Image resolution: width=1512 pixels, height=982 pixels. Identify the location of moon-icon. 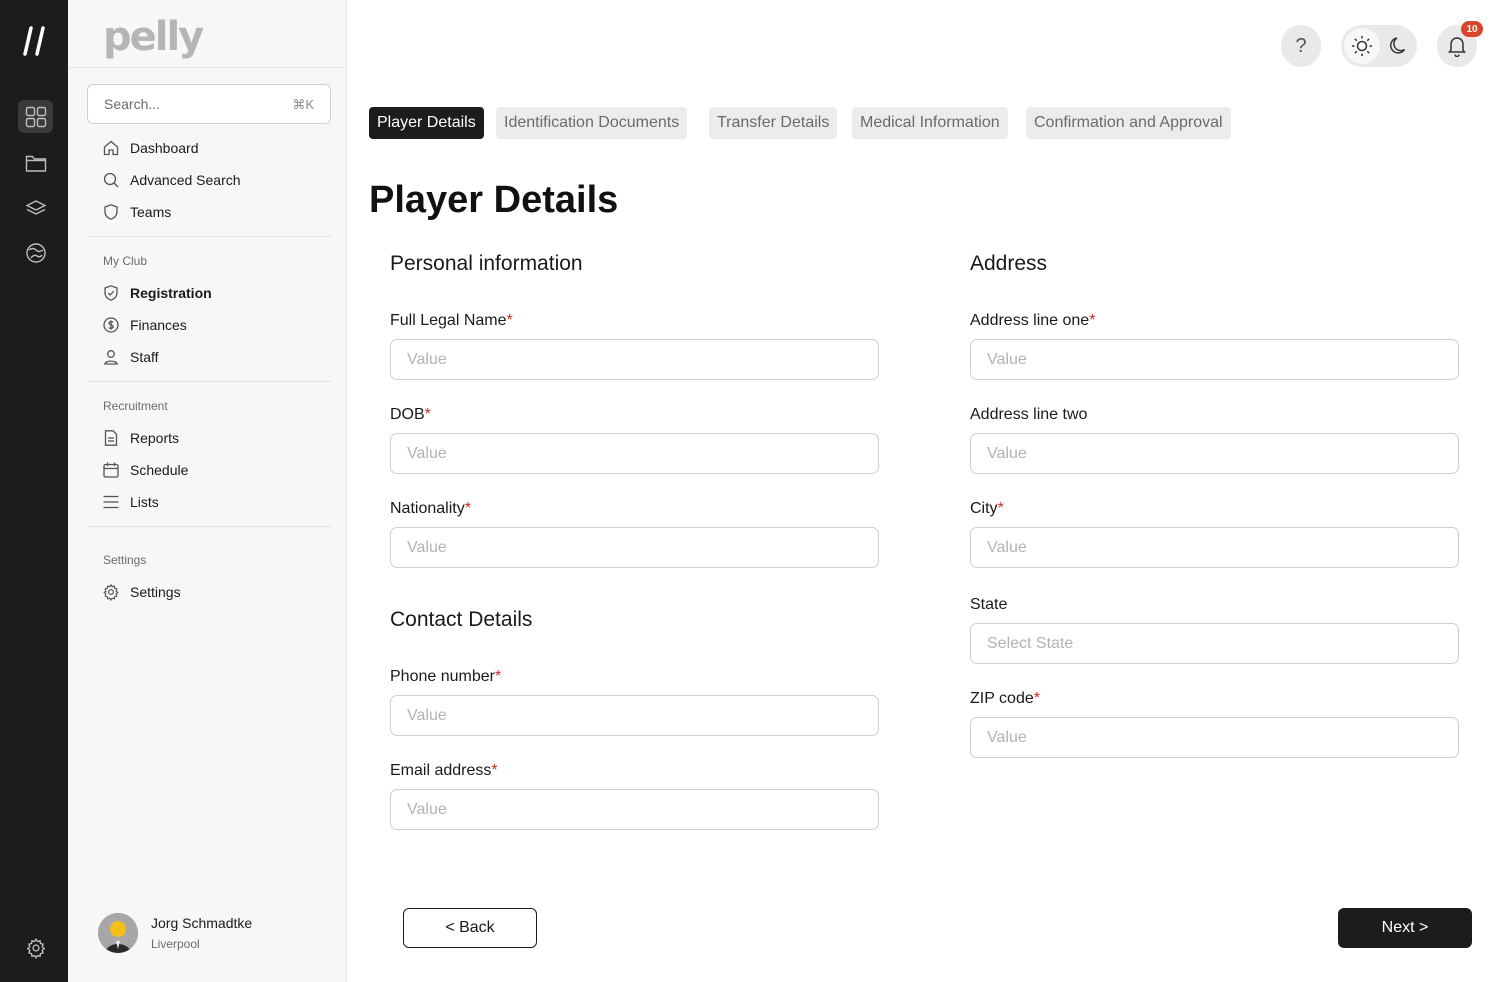
(1397, 45).